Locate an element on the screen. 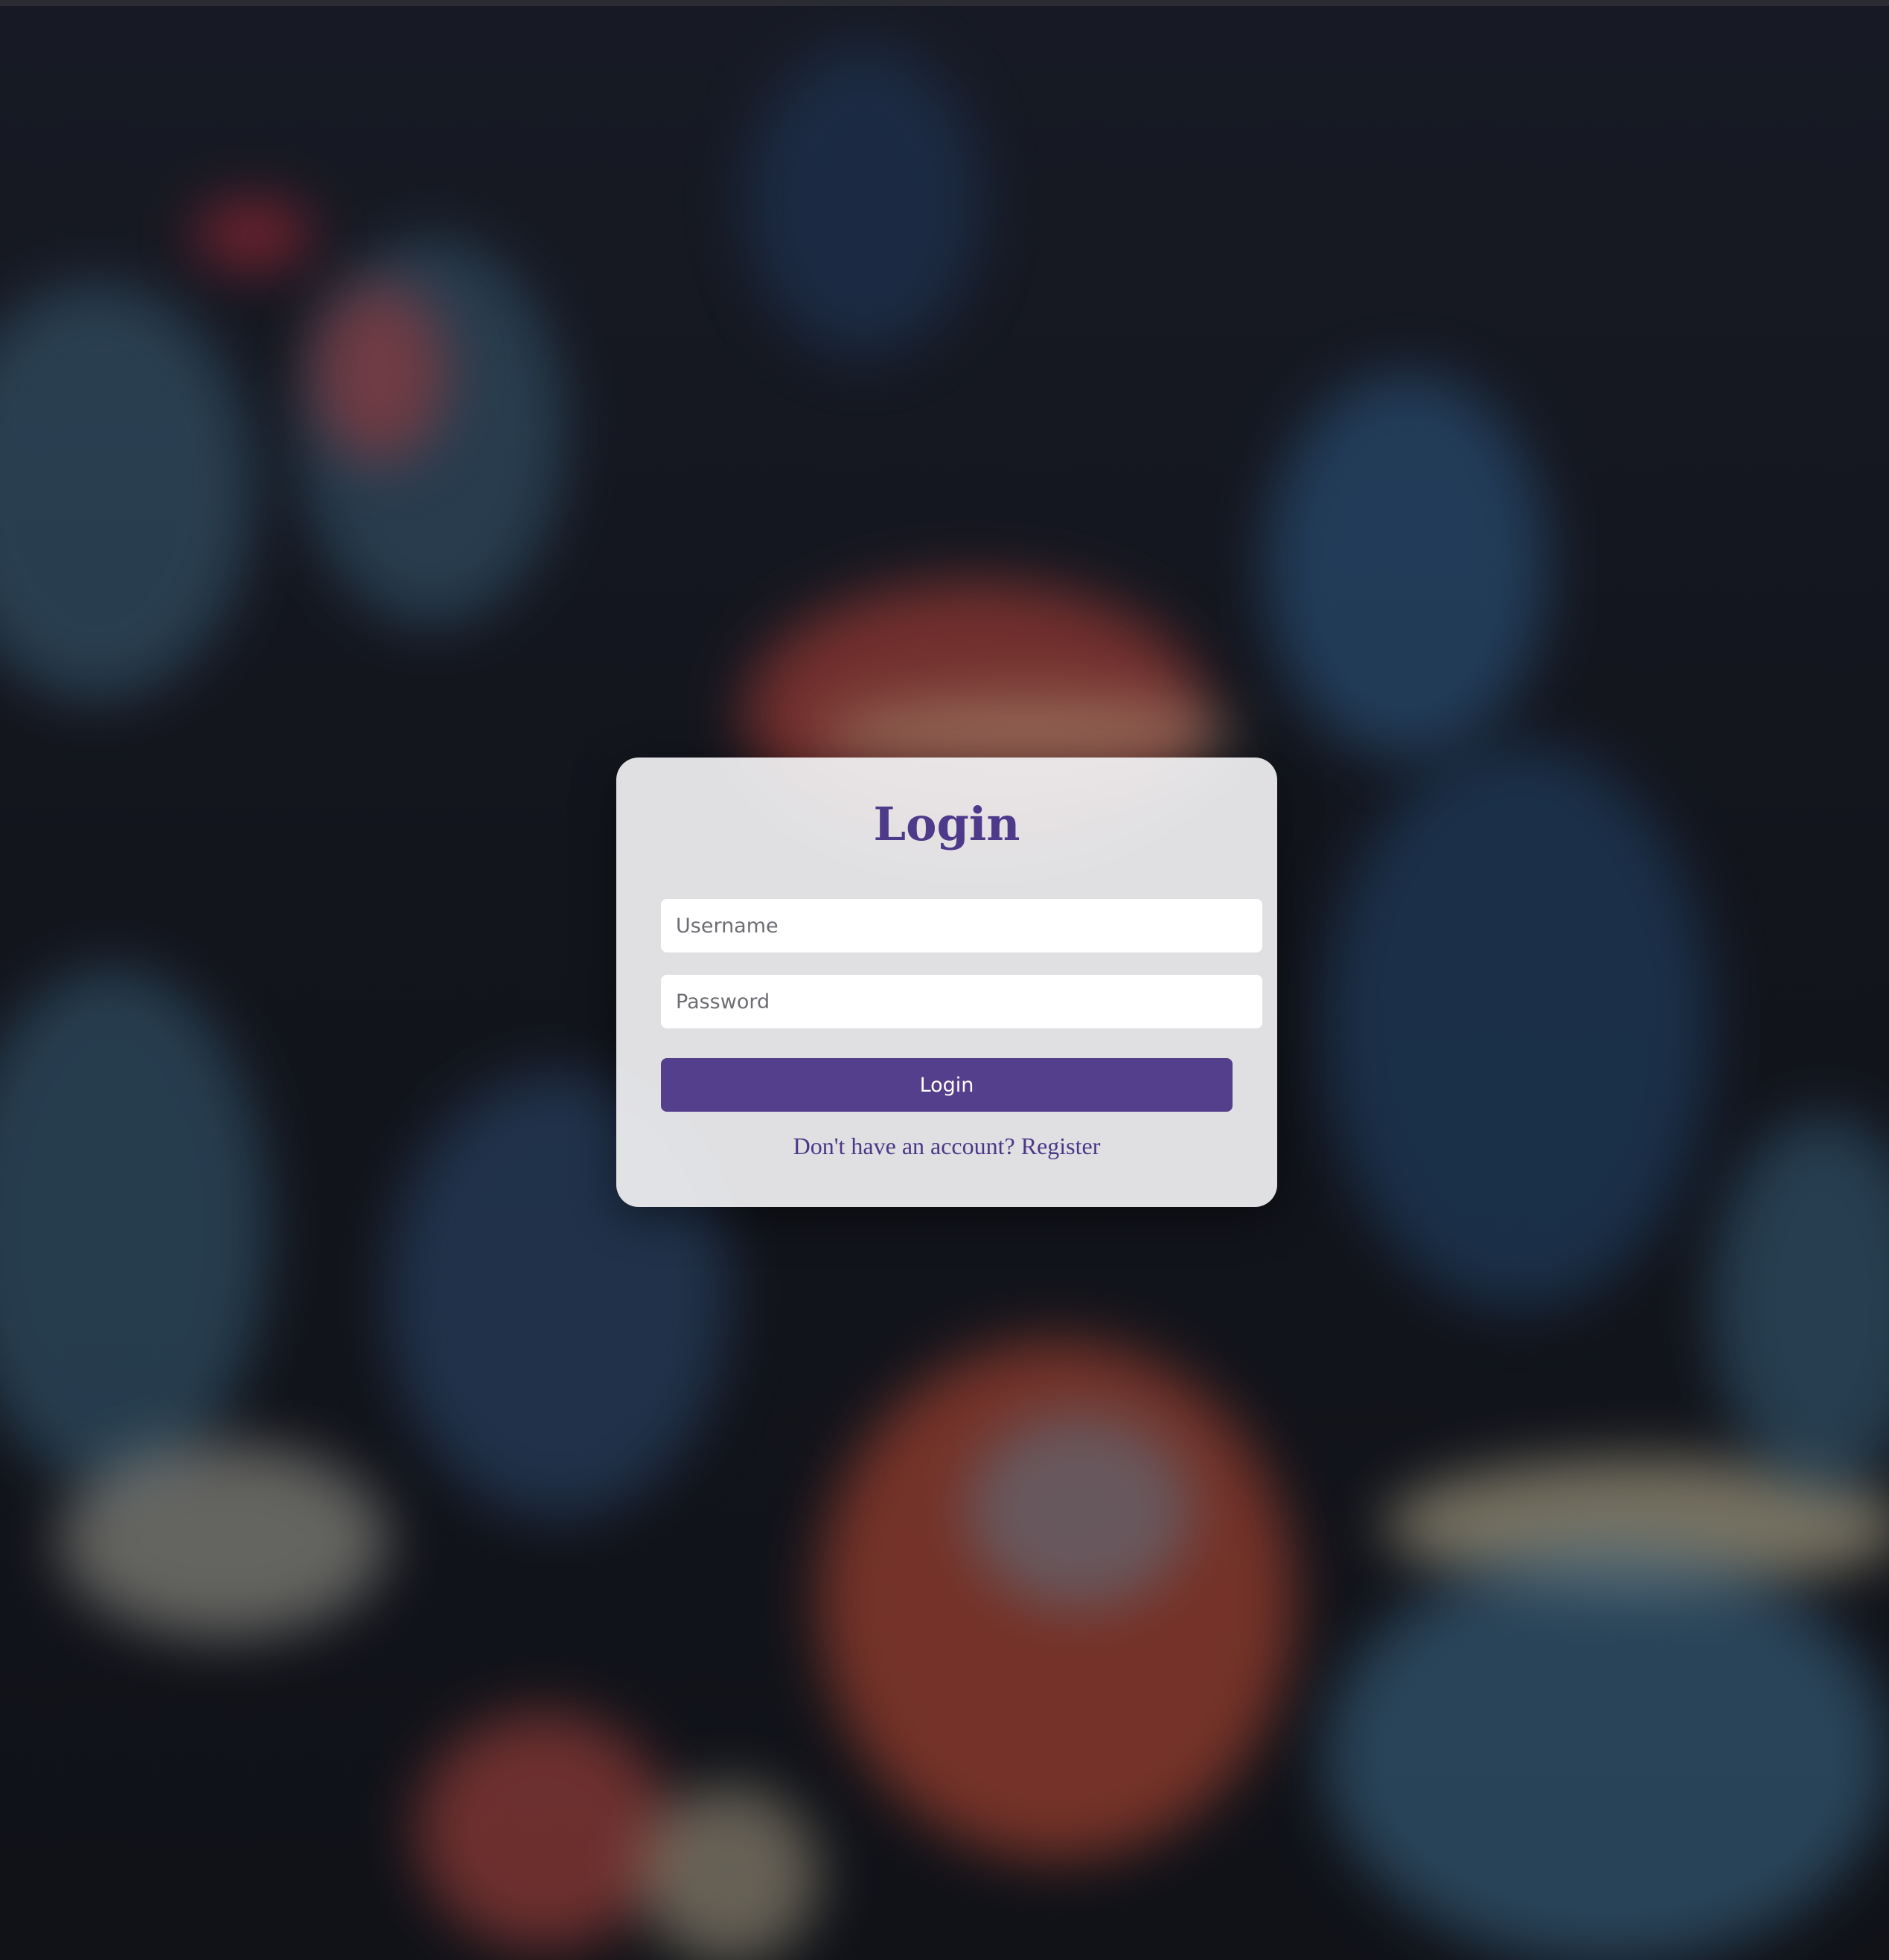 This screenshot has width=1889, height=1960. window-top-edge is located at coordinates (944, 3).